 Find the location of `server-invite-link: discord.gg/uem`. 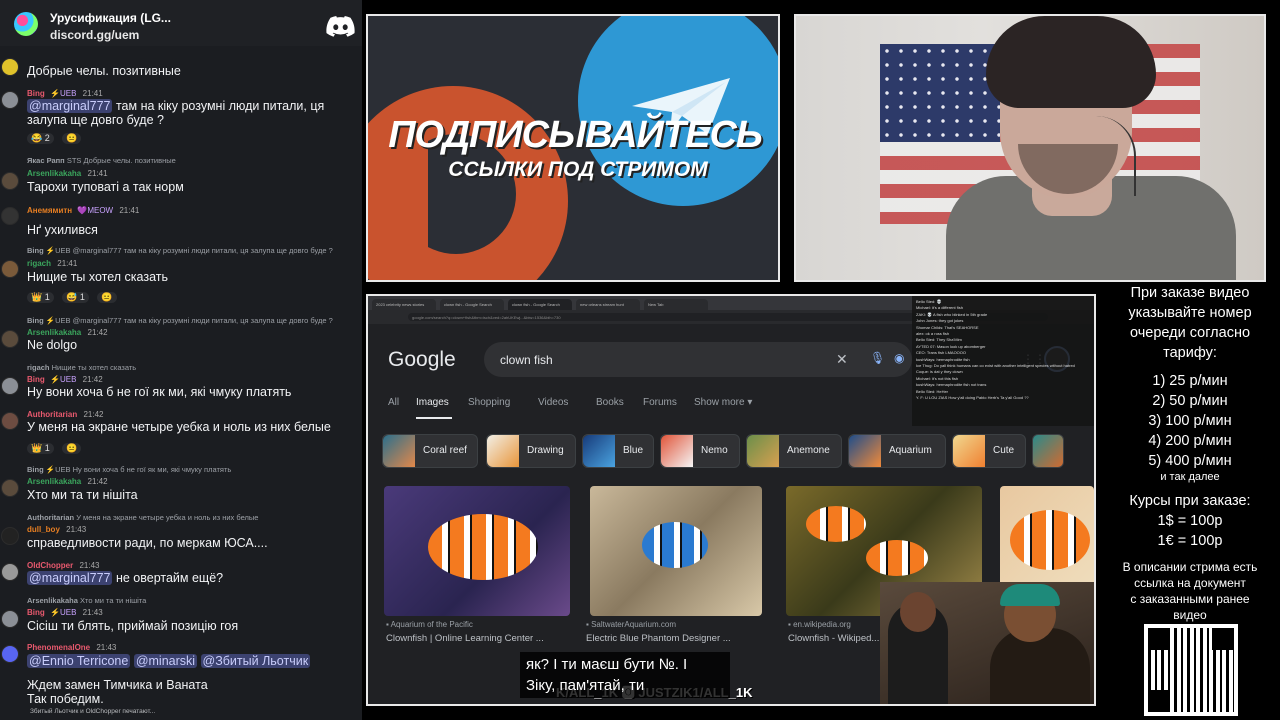

server-invite-link: discord.gg/uem is located at coordinates (94, 35).